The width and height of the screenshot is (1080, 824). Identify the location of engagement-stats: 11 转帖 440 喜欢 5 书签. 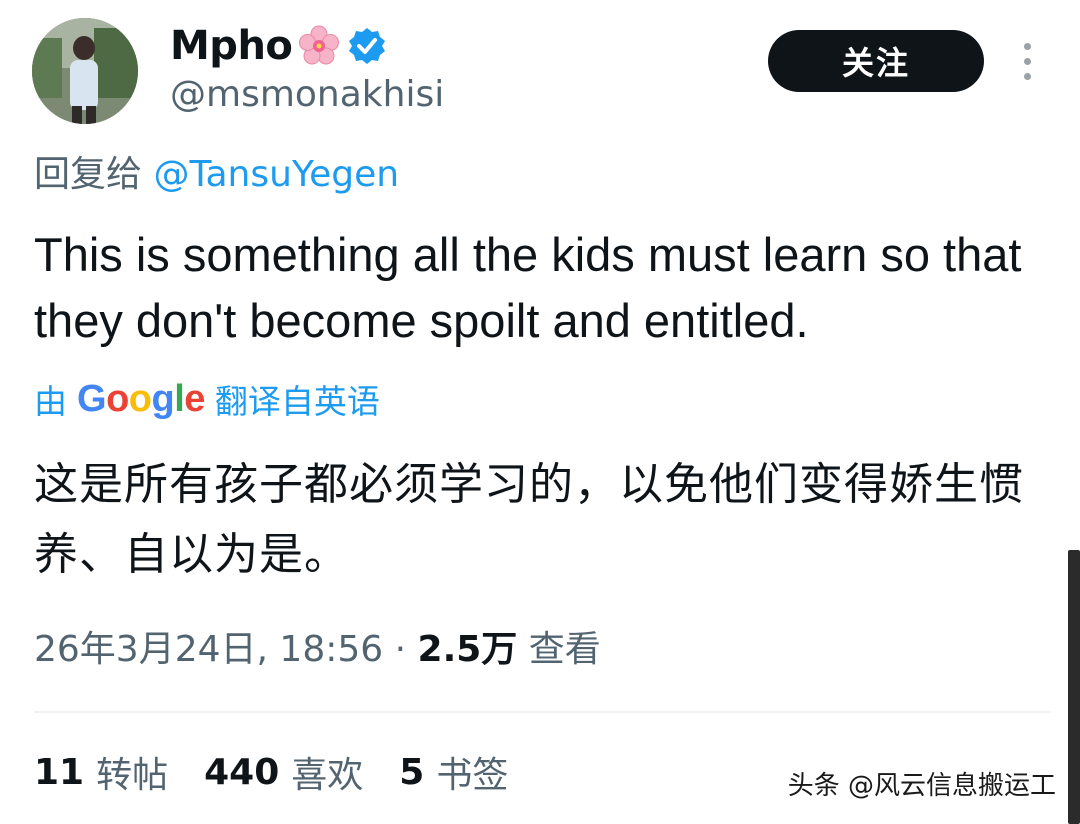
(289, 772).